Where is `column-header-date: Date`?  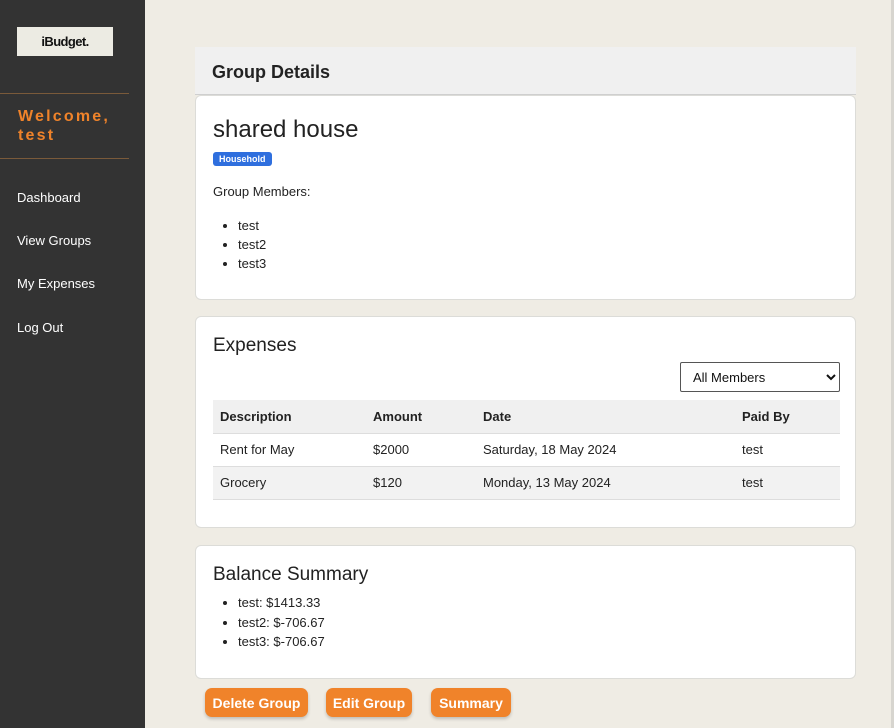 column-header-date: Date is located at coordinates (605, 417).